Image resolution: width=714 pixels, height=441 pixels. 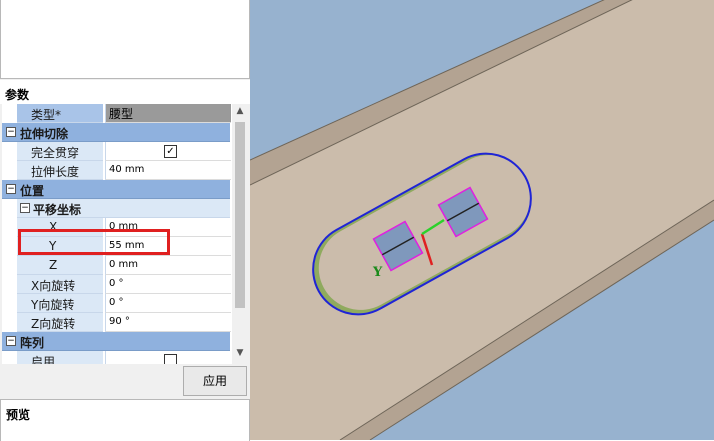 What do you see at coordinates (53, 305) in the screenshot?
I see `y-rotation-label: Y向旋转` at bounding box center [53, 305].